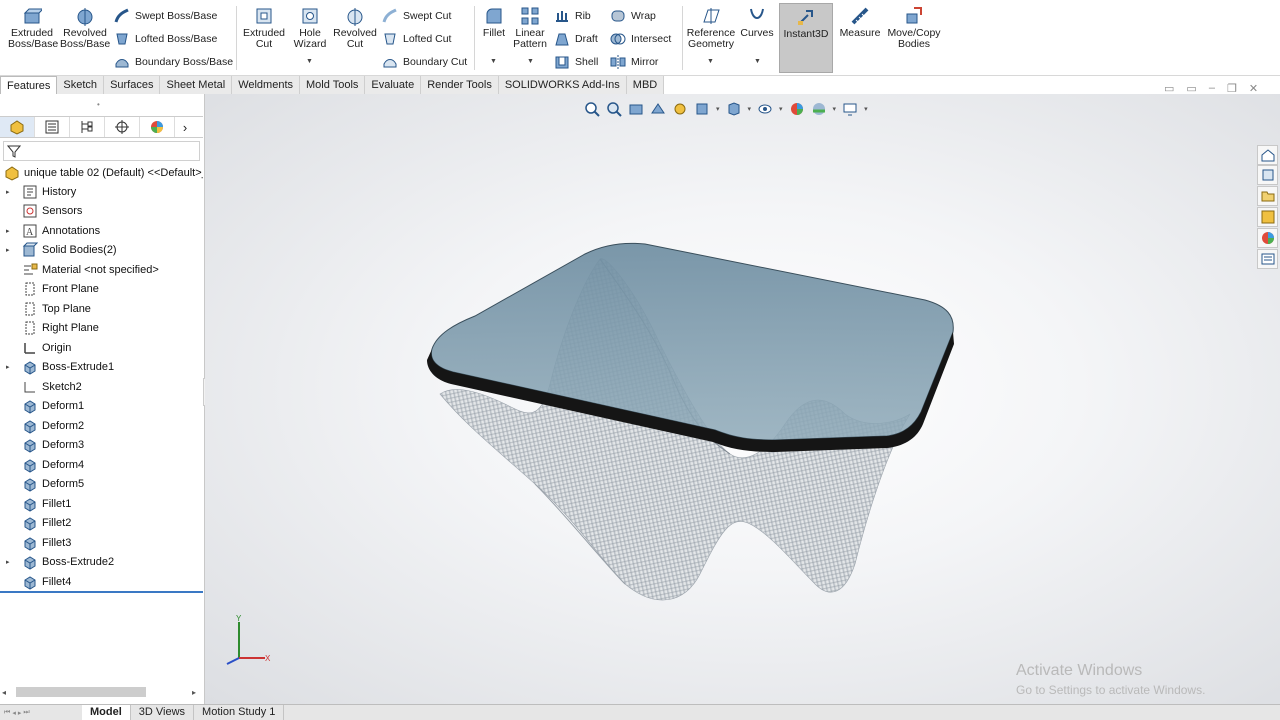  What do you see at coordinates (26, 713) in the screenshot?
I see `last-tab-icon: ⏭` at bounding box center [26, 713].